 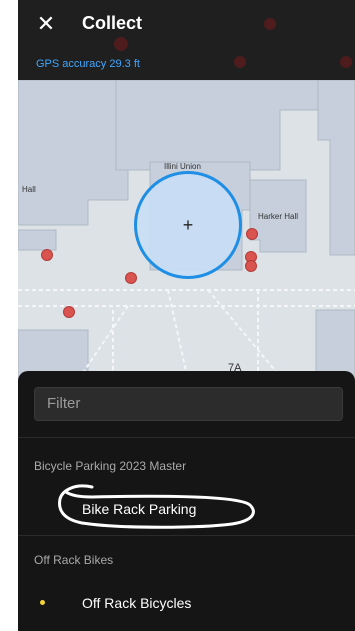 What do you see at coordinates (88, 64) in the screenshot?
I see `gps-accuracy-text: GPS accuracy 29.3 ft` at bounding box center [88, 64].